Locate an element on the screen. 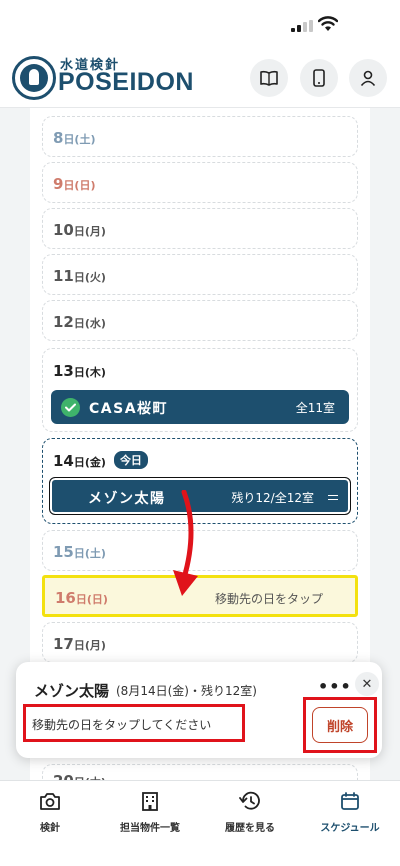  day-number: 16 is located at coordinates (65, 598).